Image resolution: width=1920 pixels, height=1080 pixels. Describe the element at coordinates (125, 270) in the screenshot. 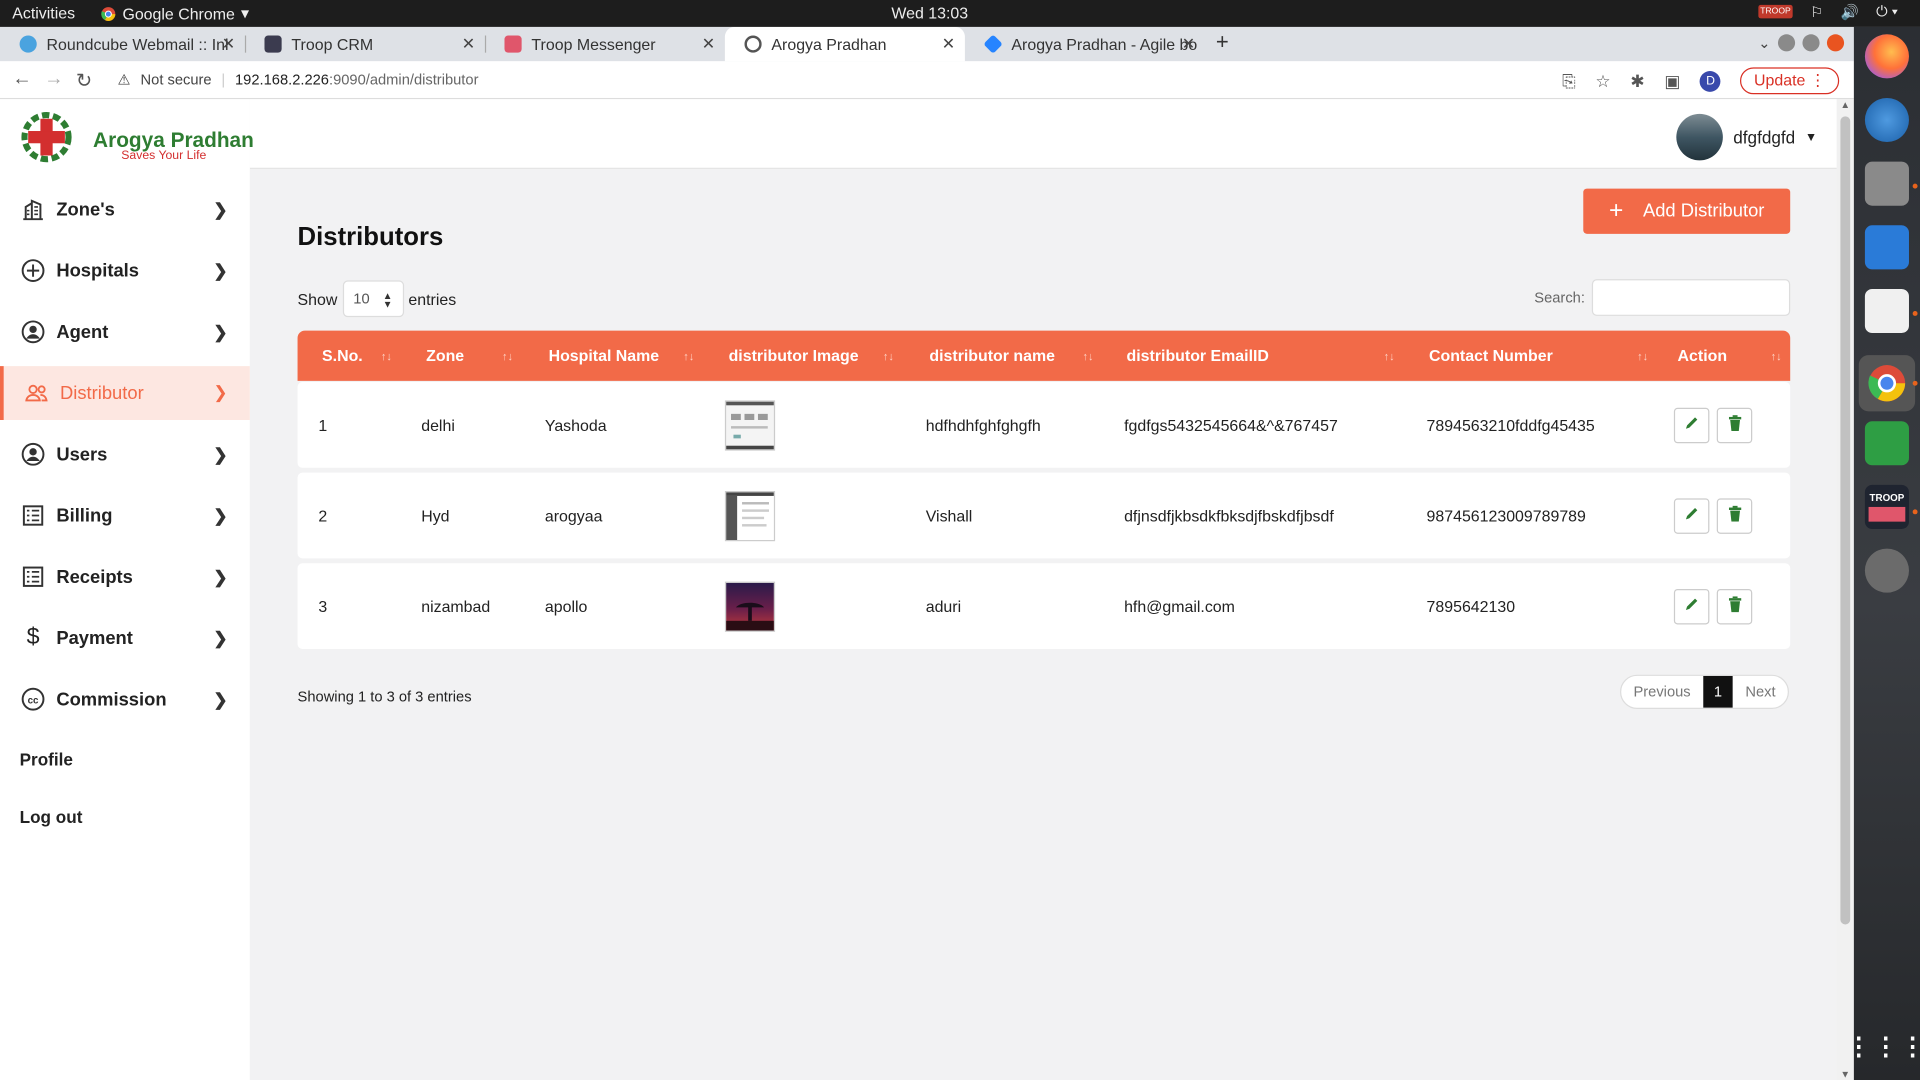

I see `sidebar-item-hospitals: Hospitals ❯` at that location.